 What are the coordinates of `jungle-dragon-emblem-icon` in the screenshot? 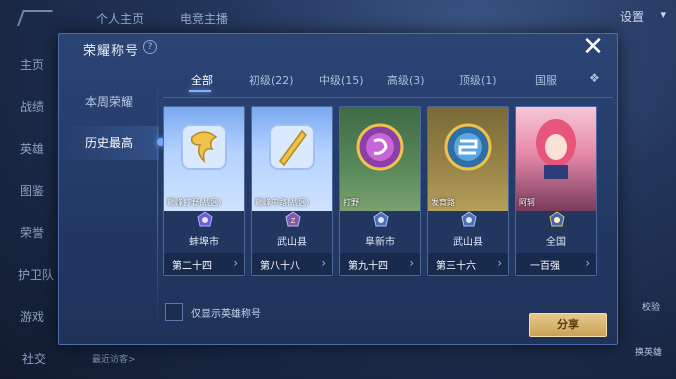 It's located at (204, 147).